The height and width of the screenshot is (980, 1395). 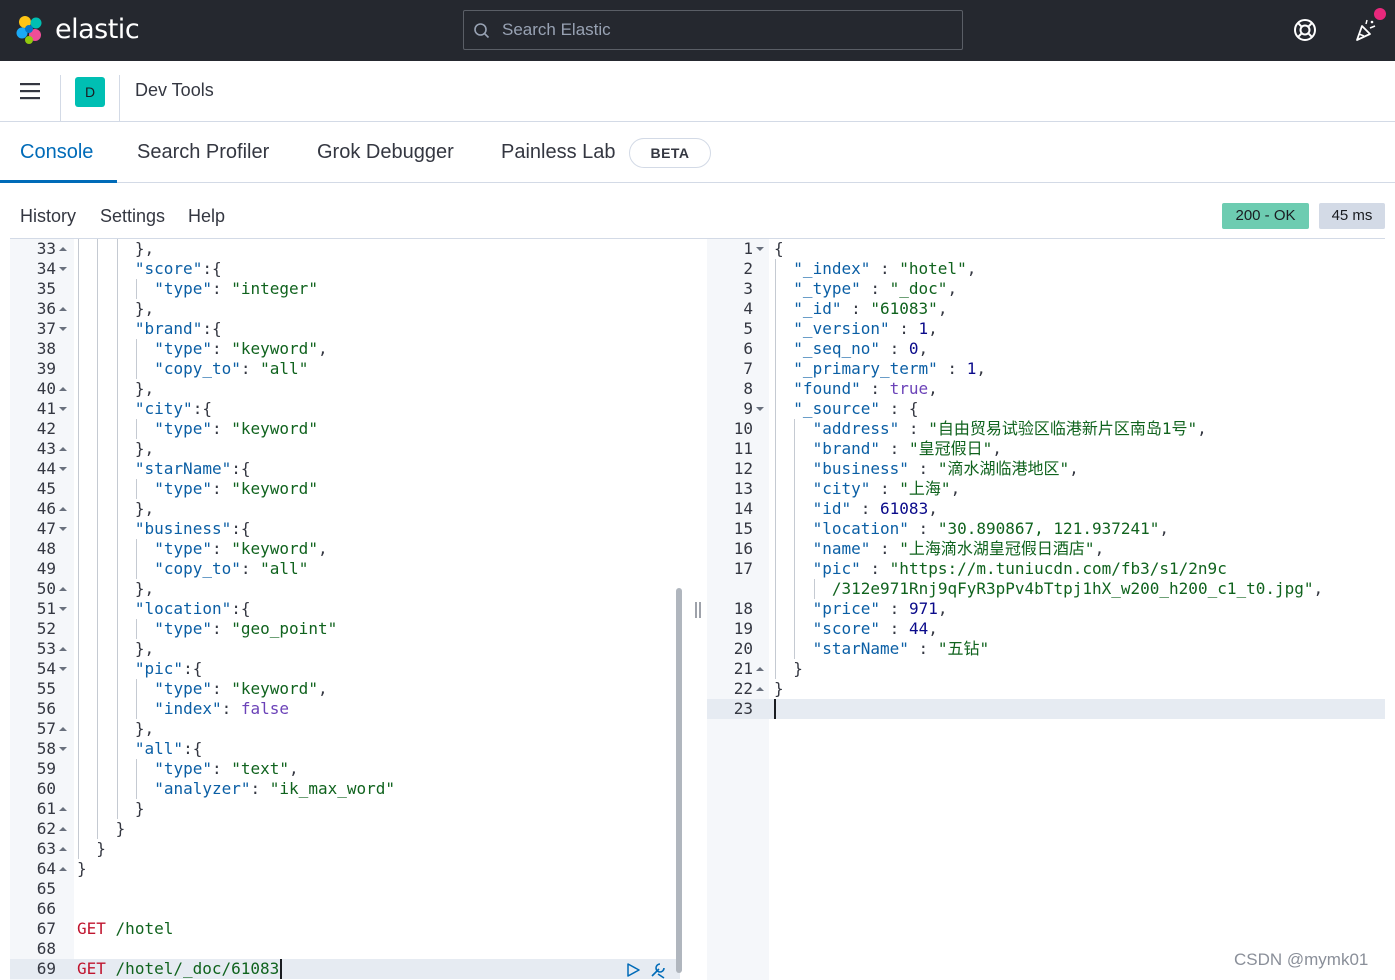 I want to click on code-line: 64}, so click(x=345, y=869).